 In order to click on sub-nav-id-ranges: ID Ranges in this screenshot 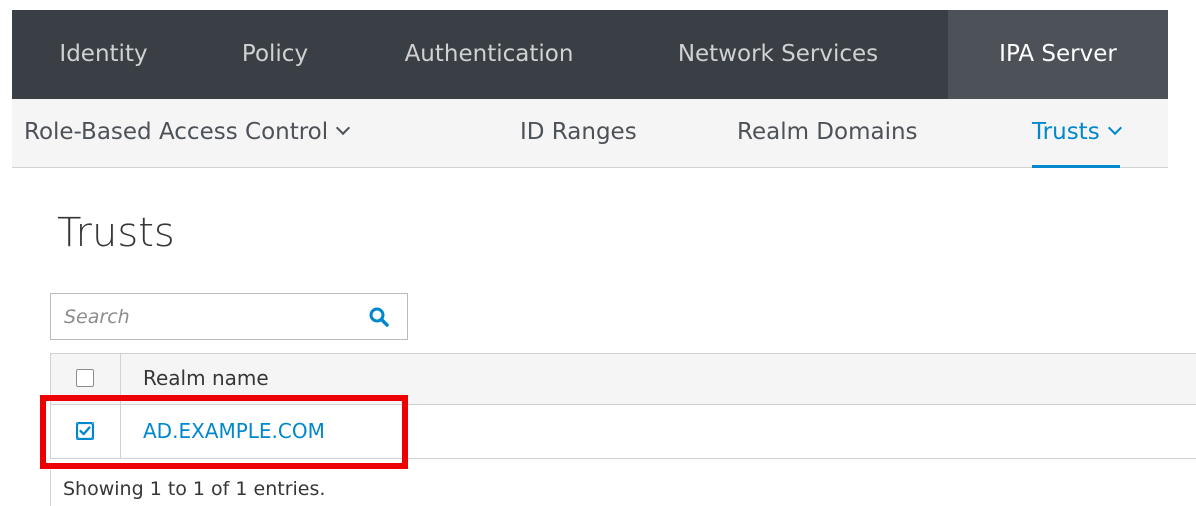, I will do `click(578, 132)`.